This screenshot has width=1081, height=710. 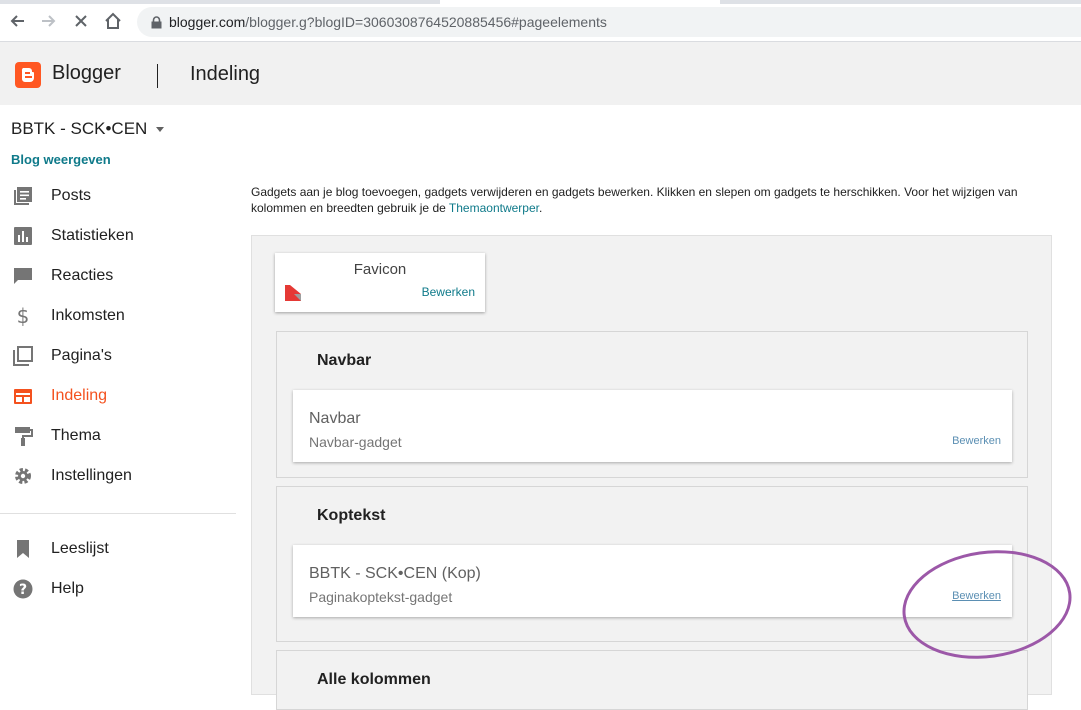 I want to click on navbar-section: Navbar Navbar Navbar-gadget Bewerken, so click(x=652, y=404).